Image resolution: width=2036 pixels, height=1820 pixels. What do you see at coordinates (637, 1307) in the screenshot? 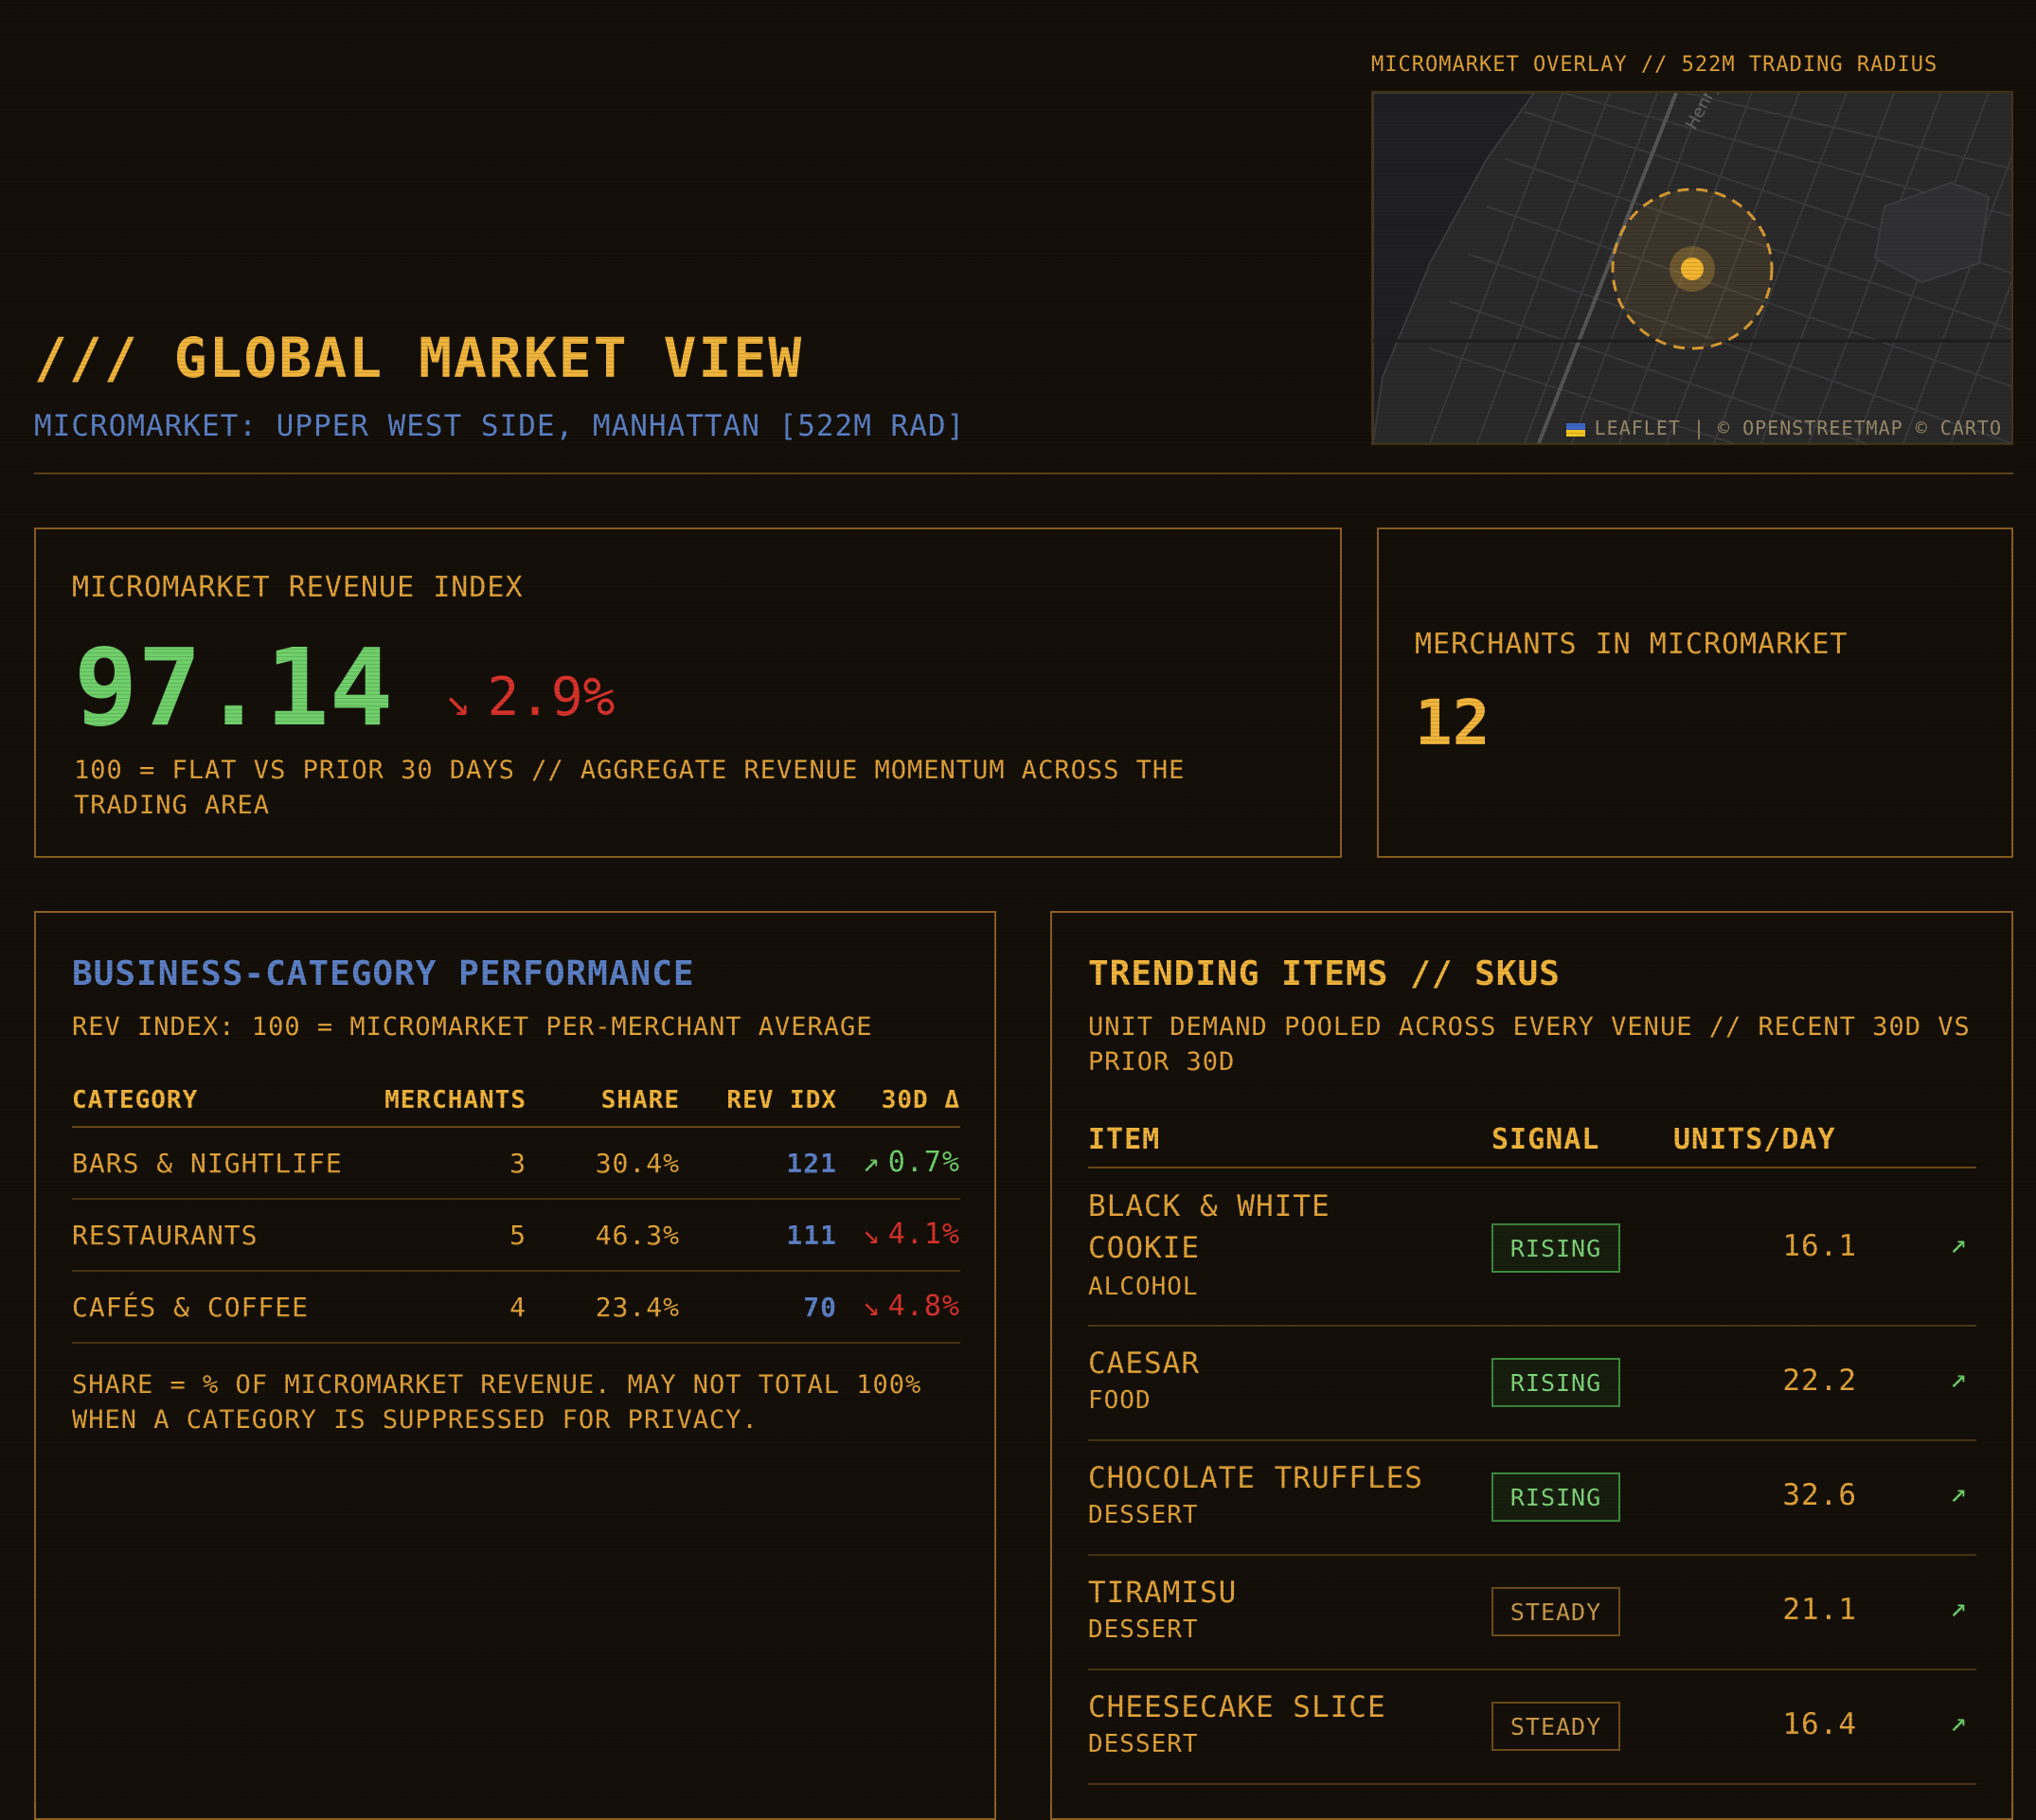
I see `category-share: 23.4%` at bounding box center [637, 1307].